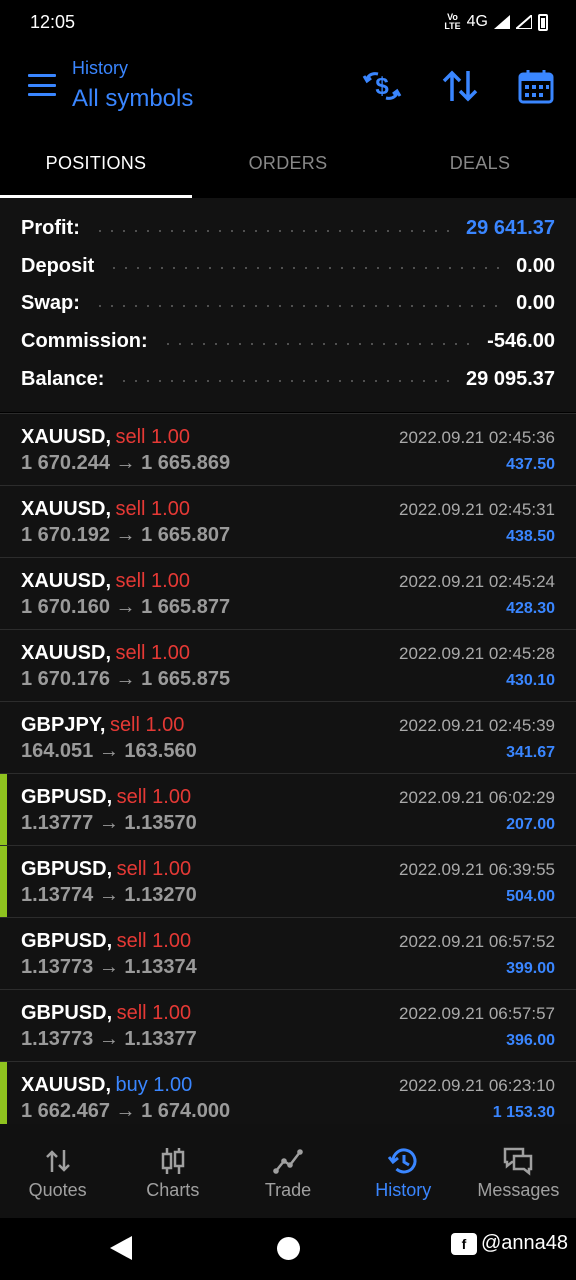 This screenshot has width=576, height=1280. What do you see at coordinates (530, 608) in the screenshot?
I see `deal-profit: 428.30` at bounding box center [530, 608].